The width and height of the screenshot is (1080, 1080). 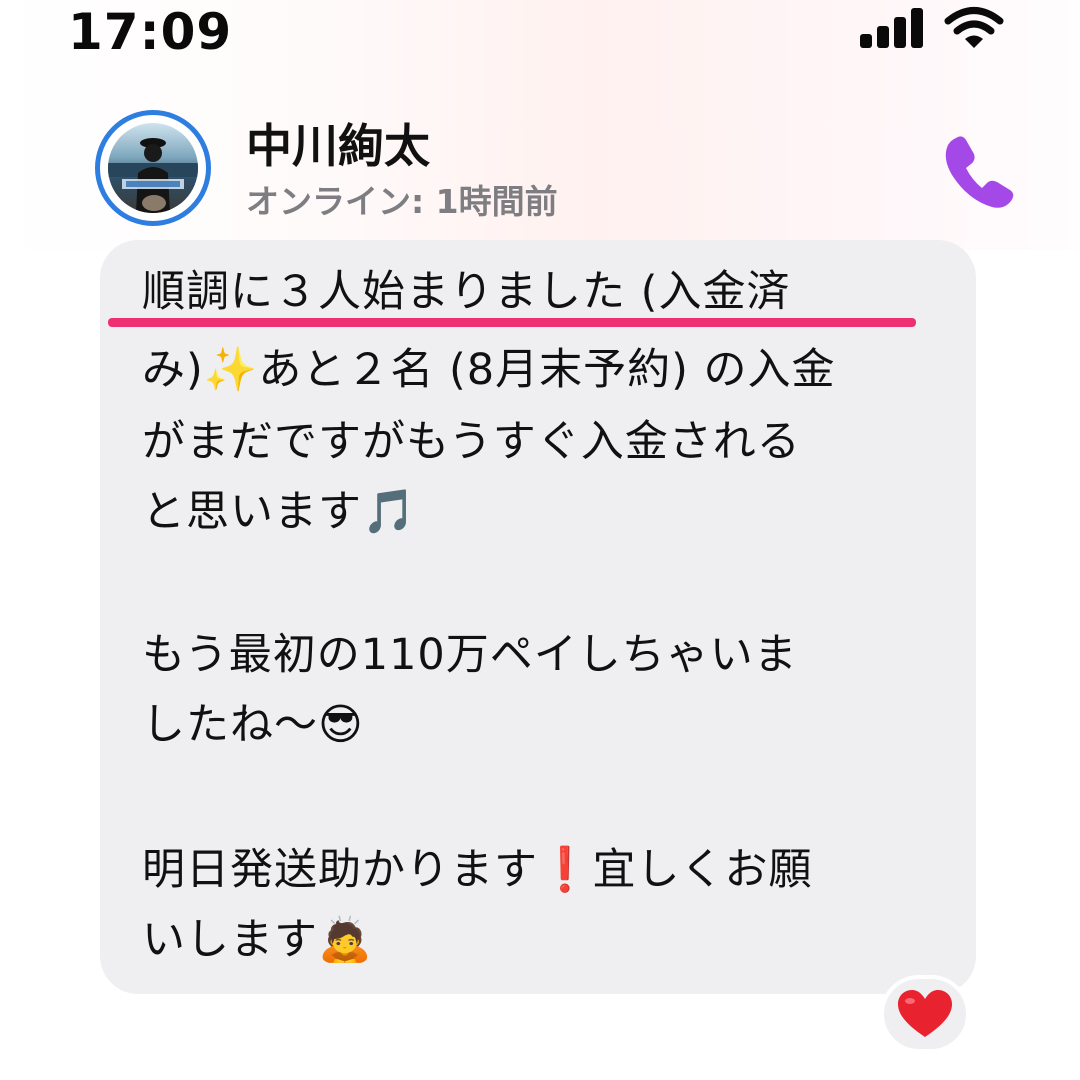 What do you see at coordinates (978, 170) in the screenshot?
I see `phone-icon` at bounding box center [978, 170].